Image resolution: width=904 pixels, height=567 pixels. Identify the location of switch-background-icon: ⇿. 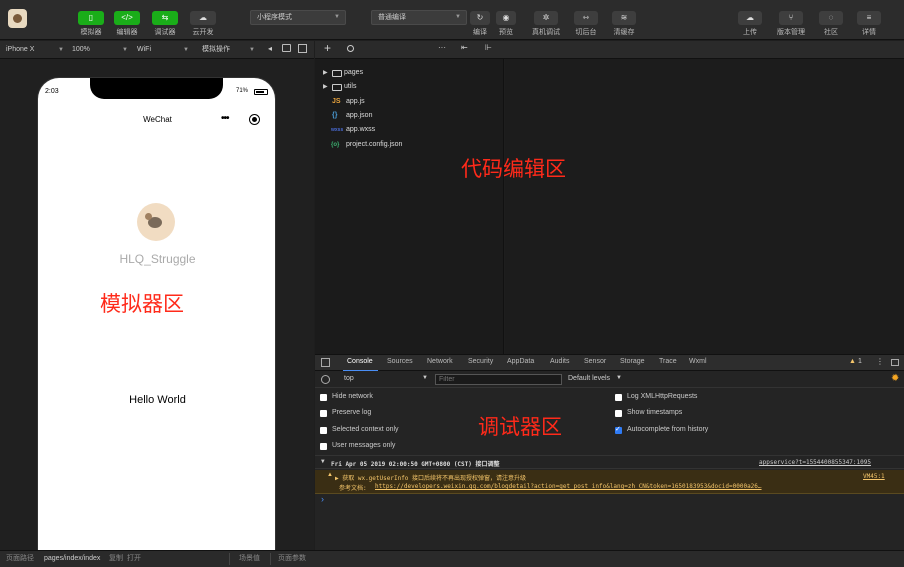
(586, 18).